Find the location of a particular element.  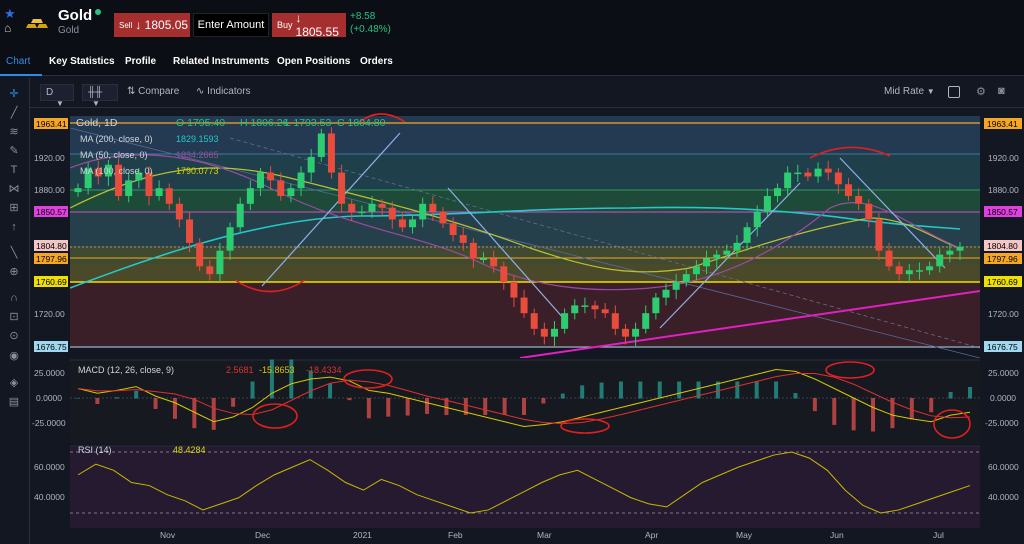

macd-tick-0: 0.0000 is located at coordinates (1003, 398).